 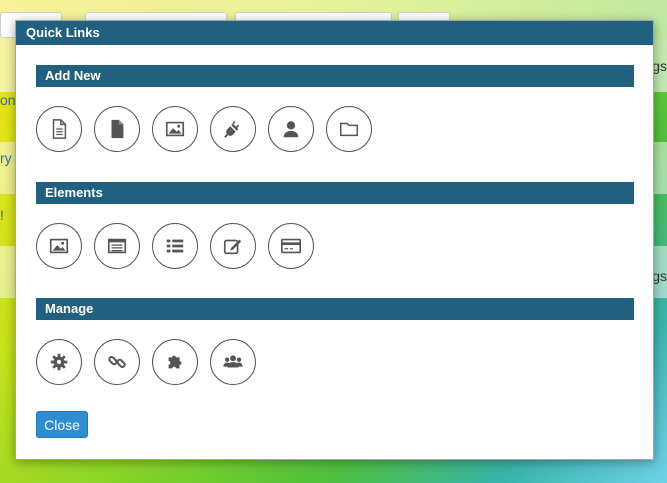 I want to click on credit-card-icon, so click(x=291, y=246).